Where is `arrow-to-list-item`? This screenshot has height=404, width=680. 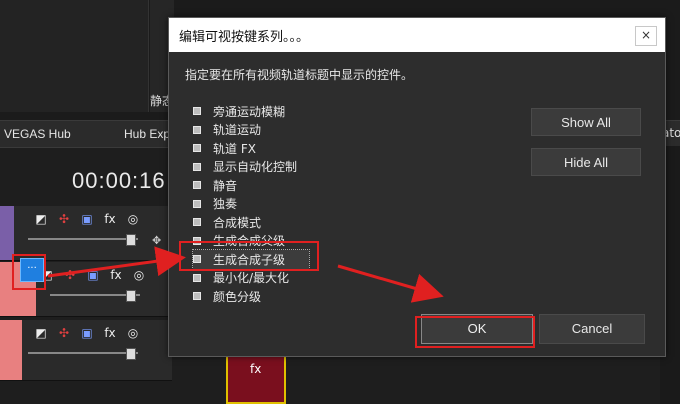
arrow-to-list-item is located at coordinates (116, 262).